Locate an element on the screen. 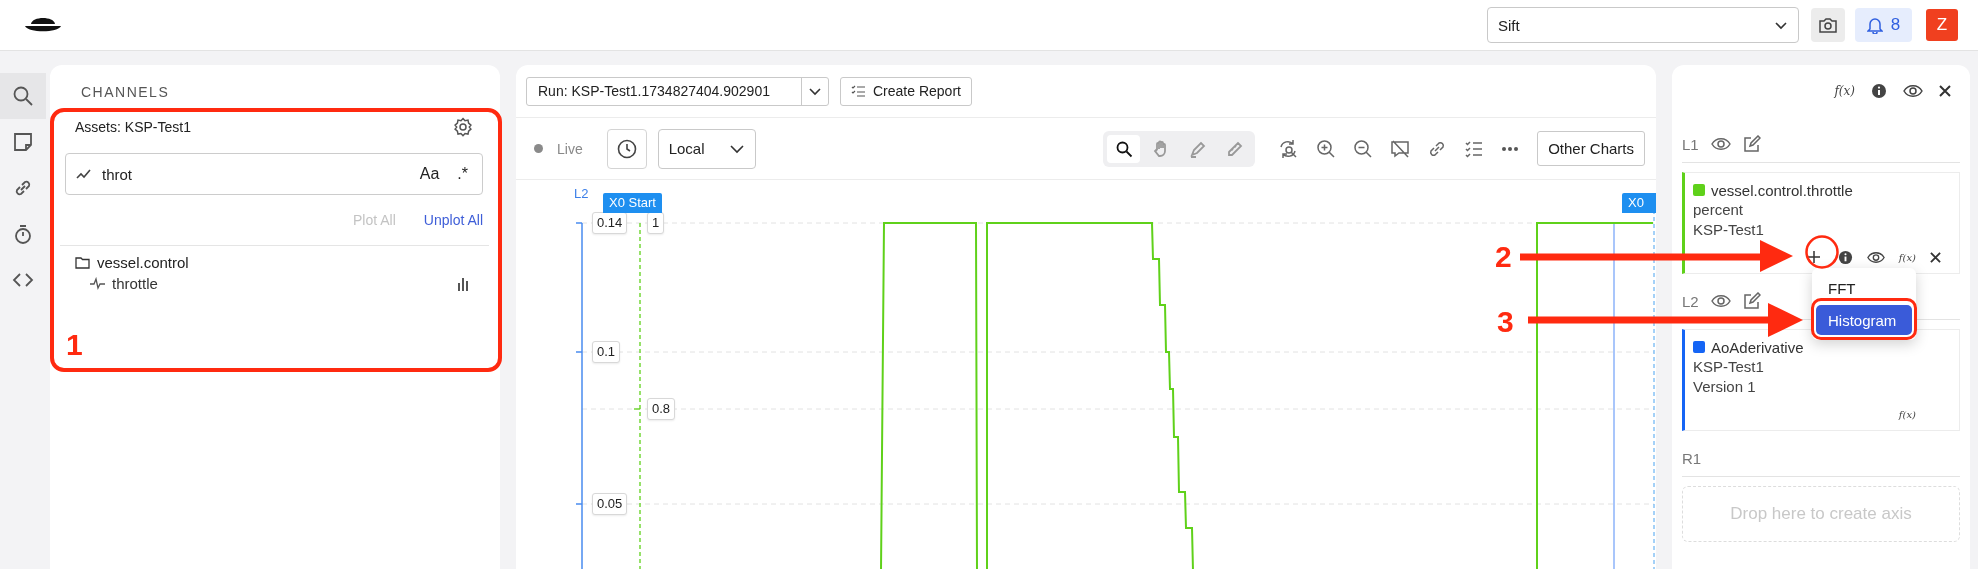 The image size is (1978, 569). bar-chart-icon is located at coordinates (463, 283).